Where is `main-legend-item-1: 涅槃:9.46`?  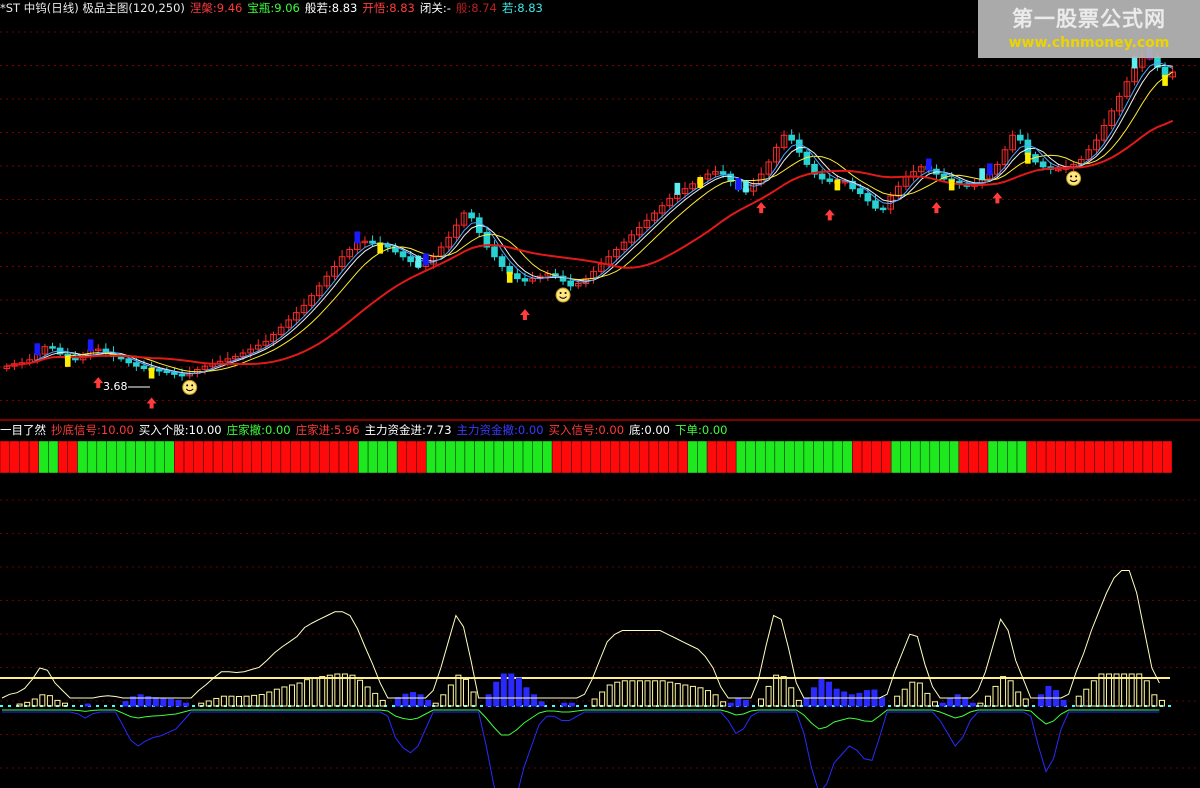
main-legend-item-1: 涅槃:9.46 is located at coordinates (216, 8).